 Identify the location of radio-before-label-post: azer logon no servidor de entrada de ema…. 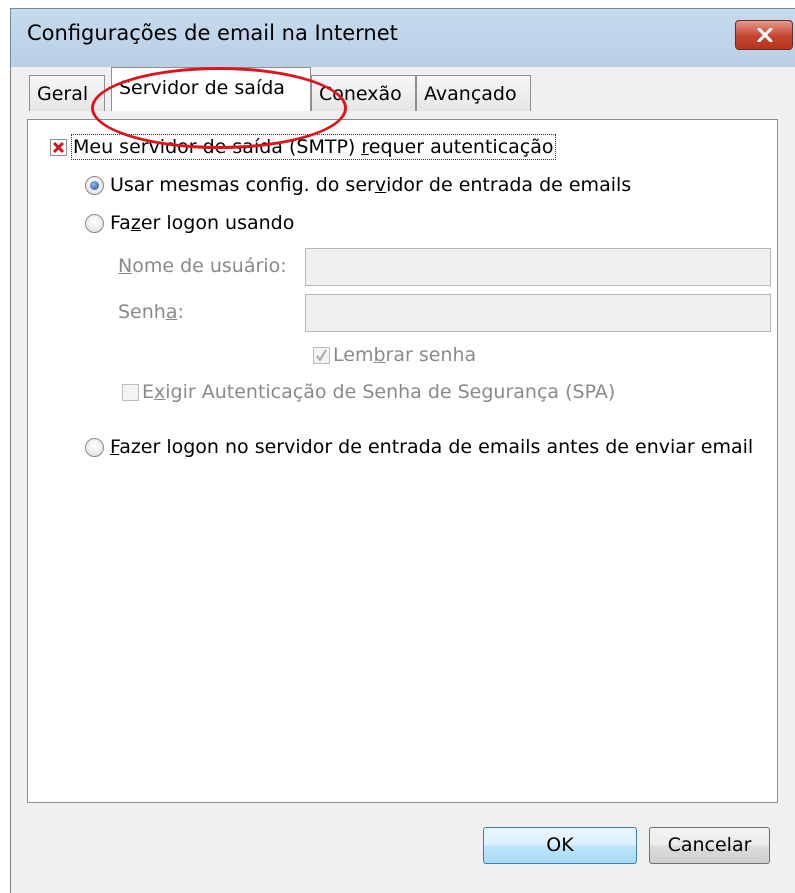
(436, 447).